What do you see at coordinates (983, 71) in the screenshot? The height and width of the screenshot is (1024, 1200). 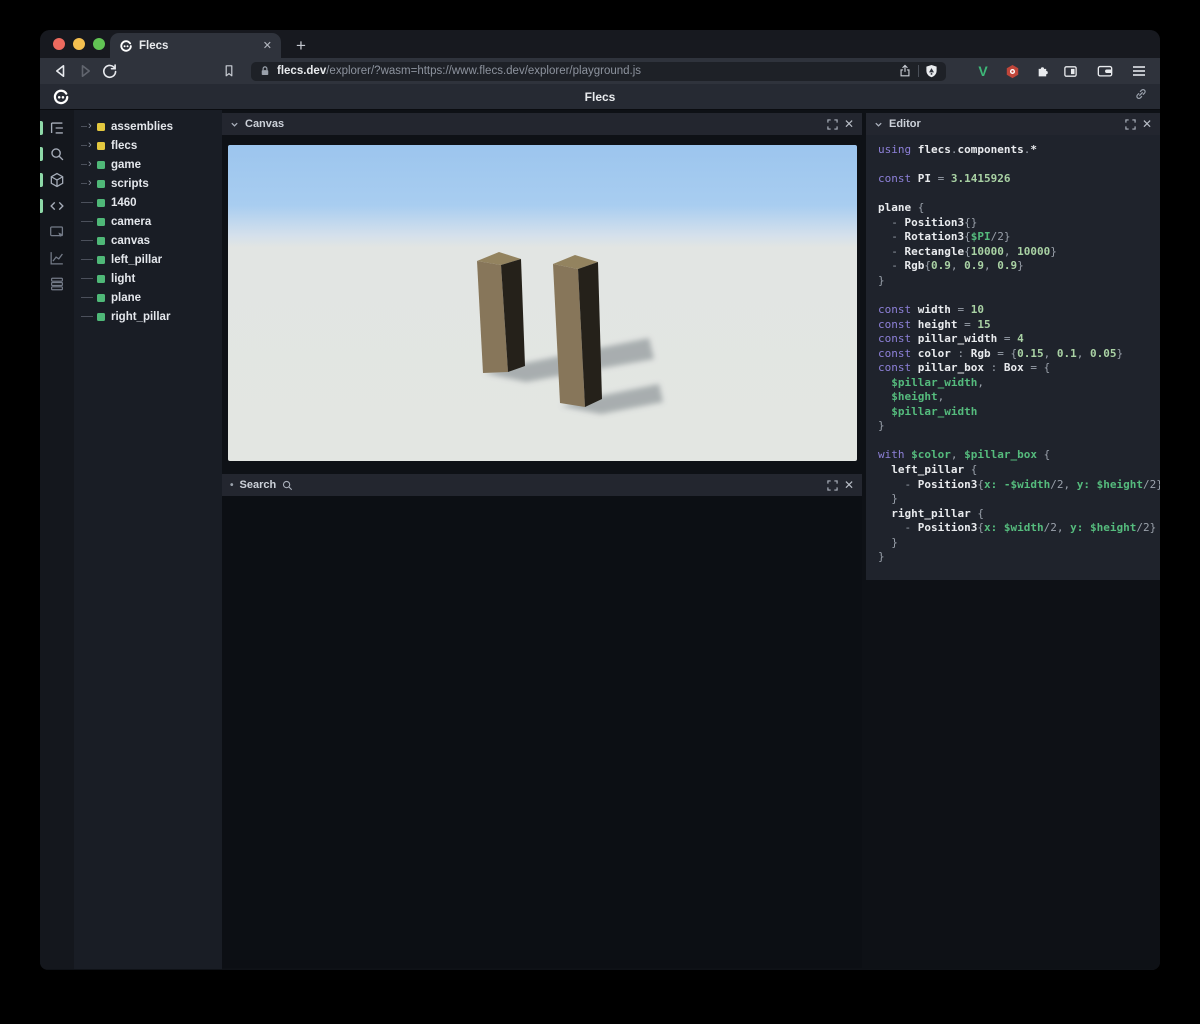 I see `vue-devtools-icon: V` at bounding box center [983, 71].